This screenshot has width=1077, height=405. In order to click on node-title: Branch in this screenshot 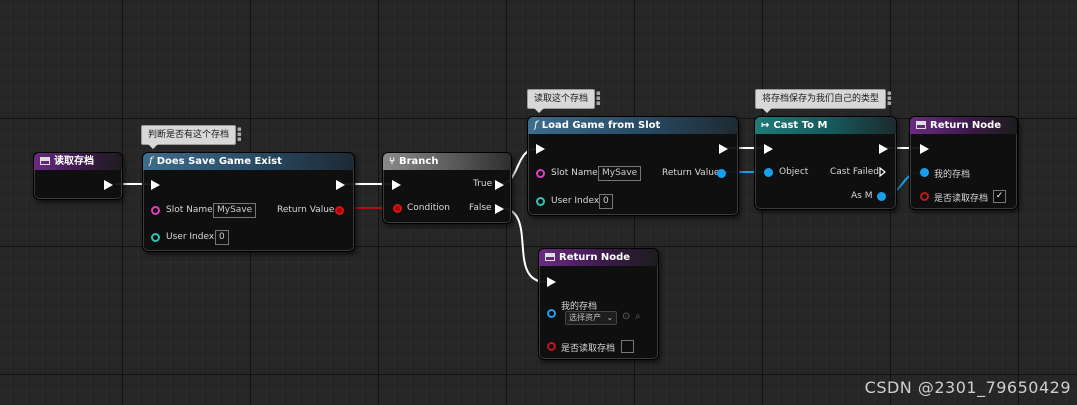, I will do `click(419, 161)`.